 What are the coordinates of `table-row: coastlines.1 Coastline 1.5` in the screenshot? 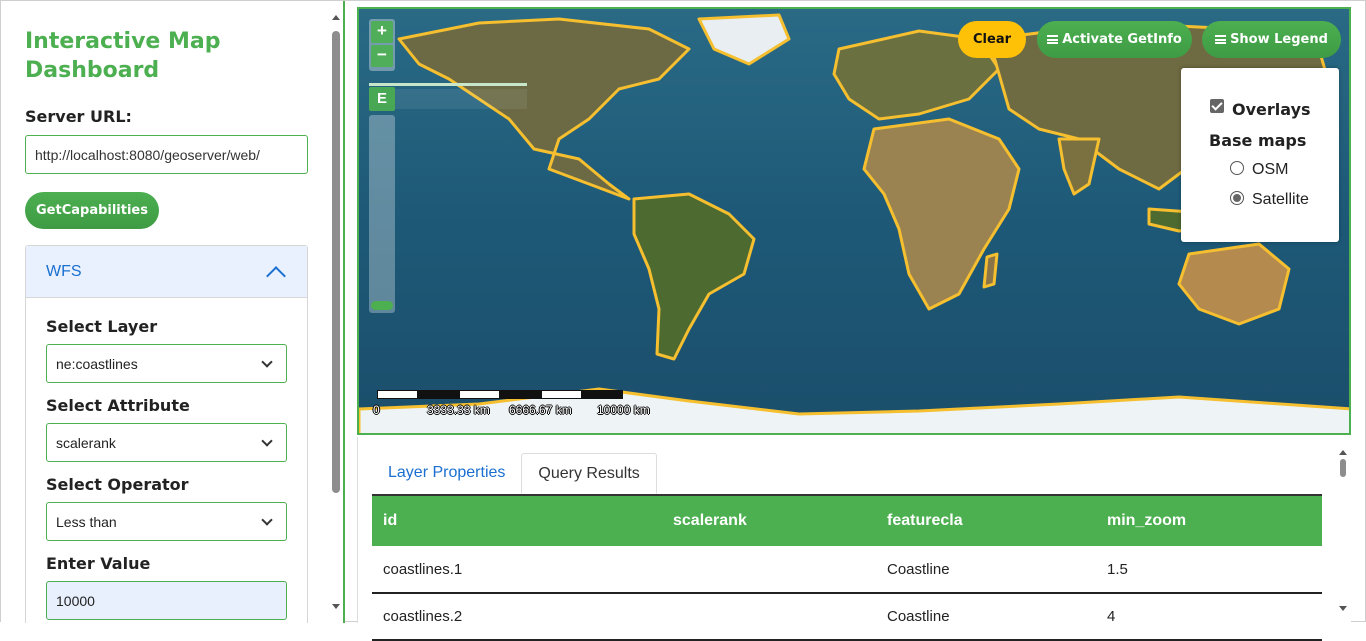 It's located at (847, 570).